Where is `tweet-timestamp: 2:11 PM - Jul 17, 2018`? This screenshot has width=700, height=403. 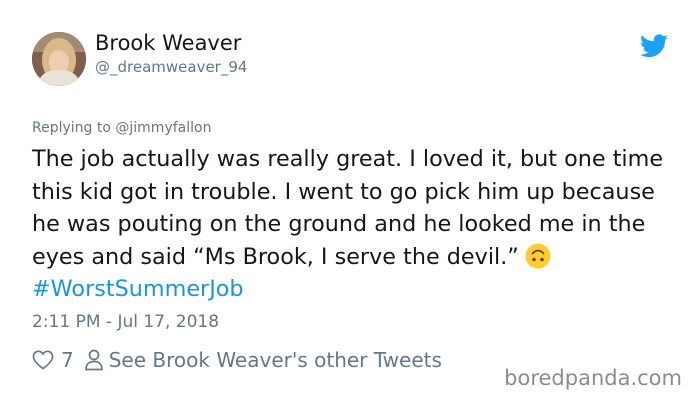 tweet-timestamp: 2:11 PM - Jul 17, 2018 is located at coordinates (125, 322).